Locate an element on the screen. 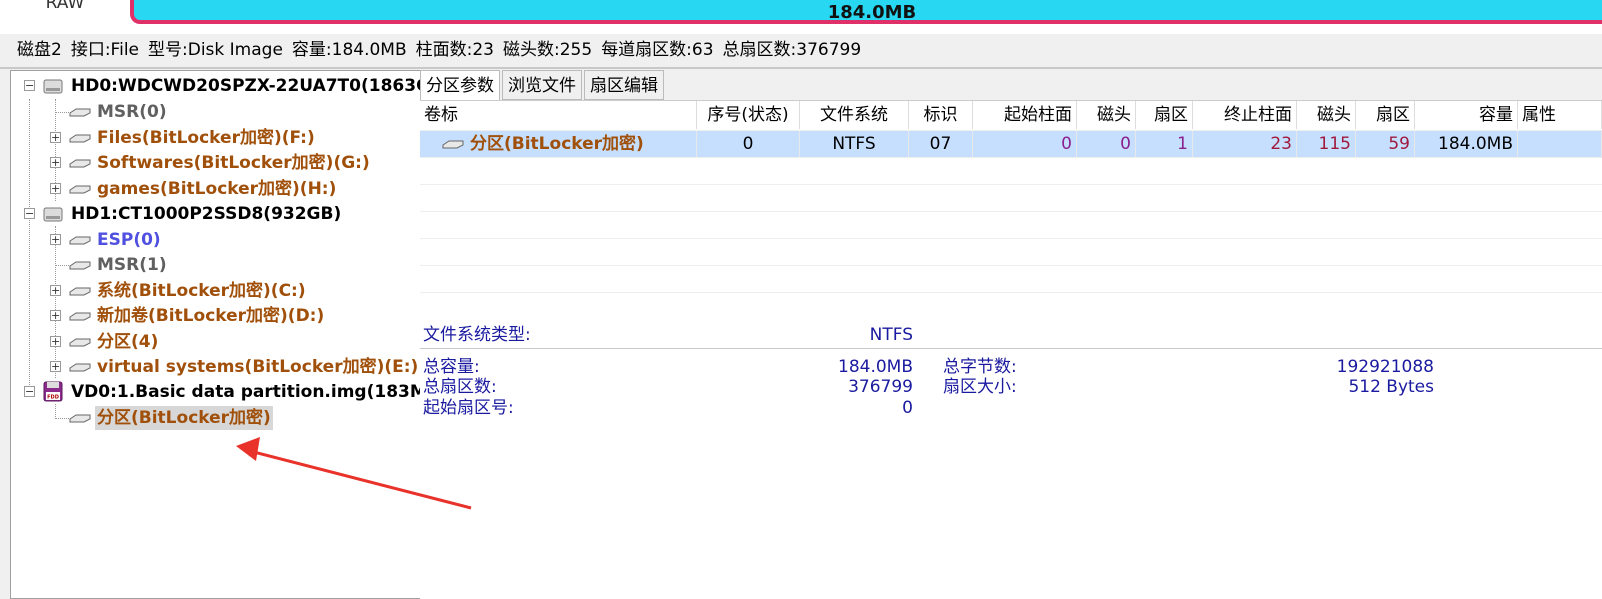 This screenshot has width=1602, height=599. col-header-start-cyl: 起始柱面 is located at coordinates (1025, 115).